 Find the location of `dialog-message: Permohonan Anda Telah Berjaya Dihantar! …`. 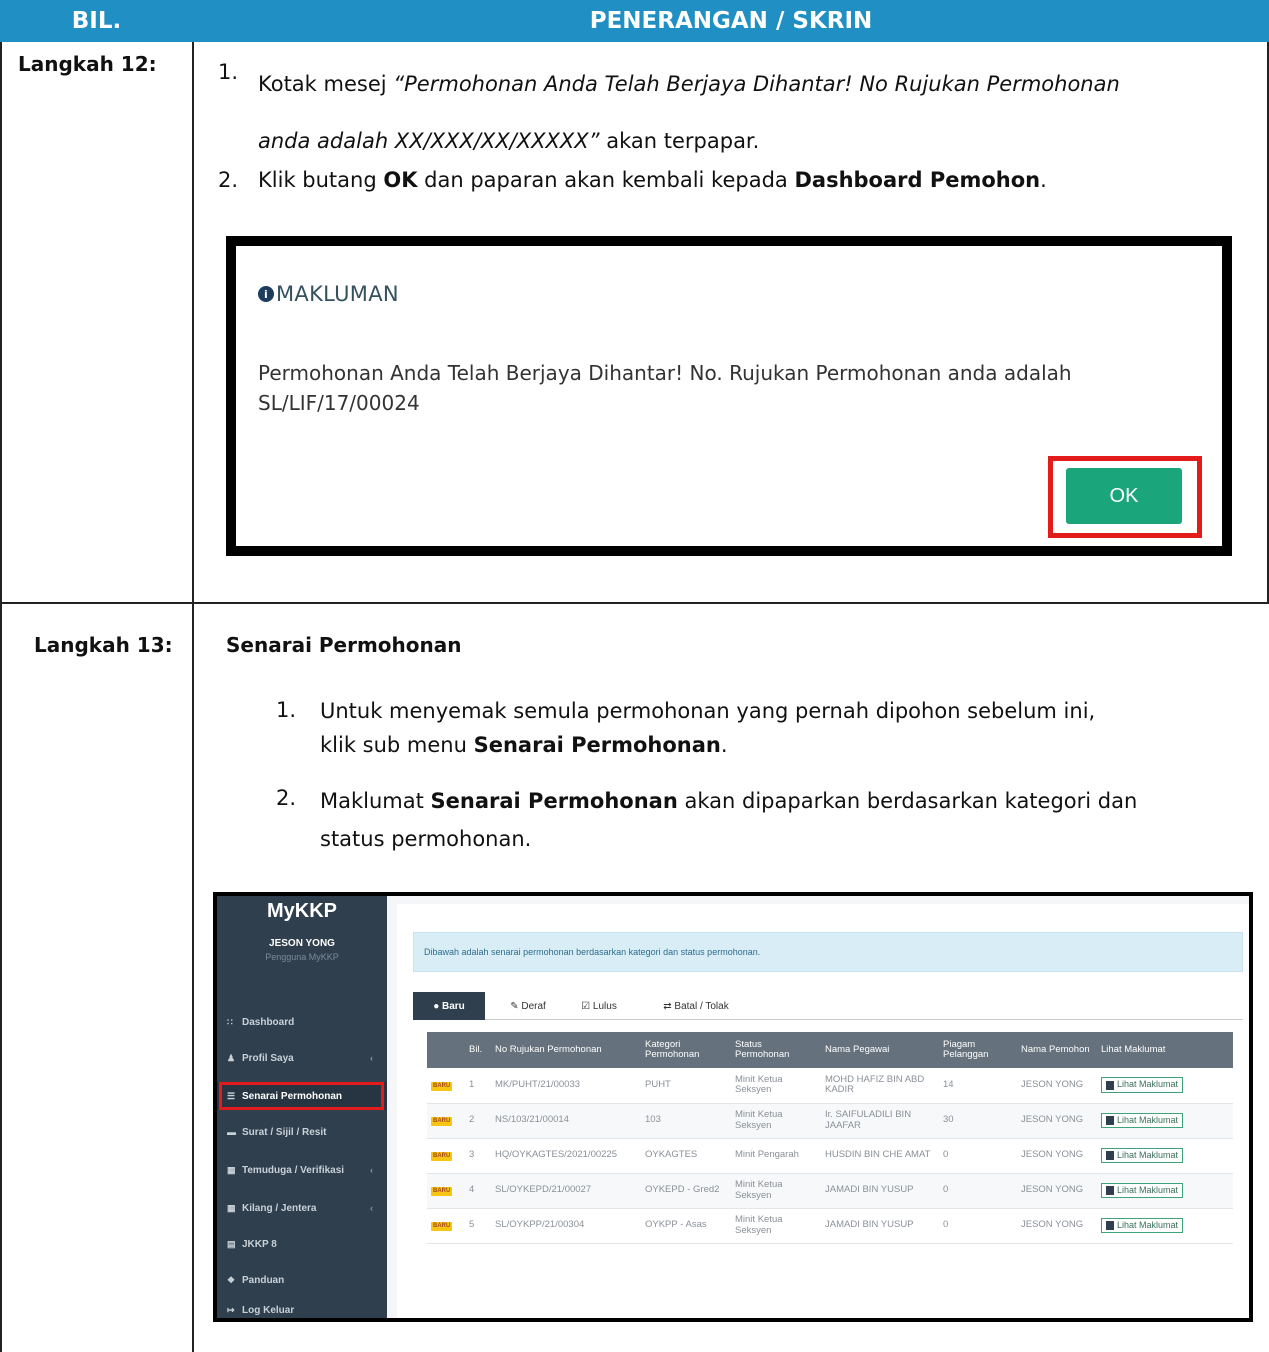

dialog-message: Permohonan Anda Telah Berjaya Dihantar! … is located at coordinates (665, 388).